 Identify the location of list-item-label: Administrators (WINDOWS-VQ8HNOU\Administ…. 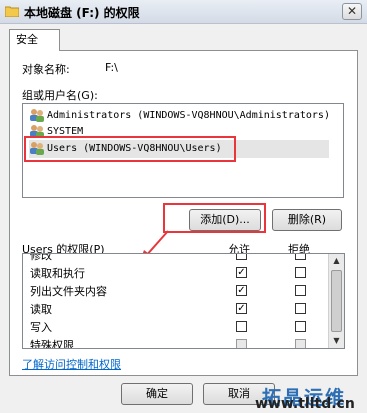
(188, 115).